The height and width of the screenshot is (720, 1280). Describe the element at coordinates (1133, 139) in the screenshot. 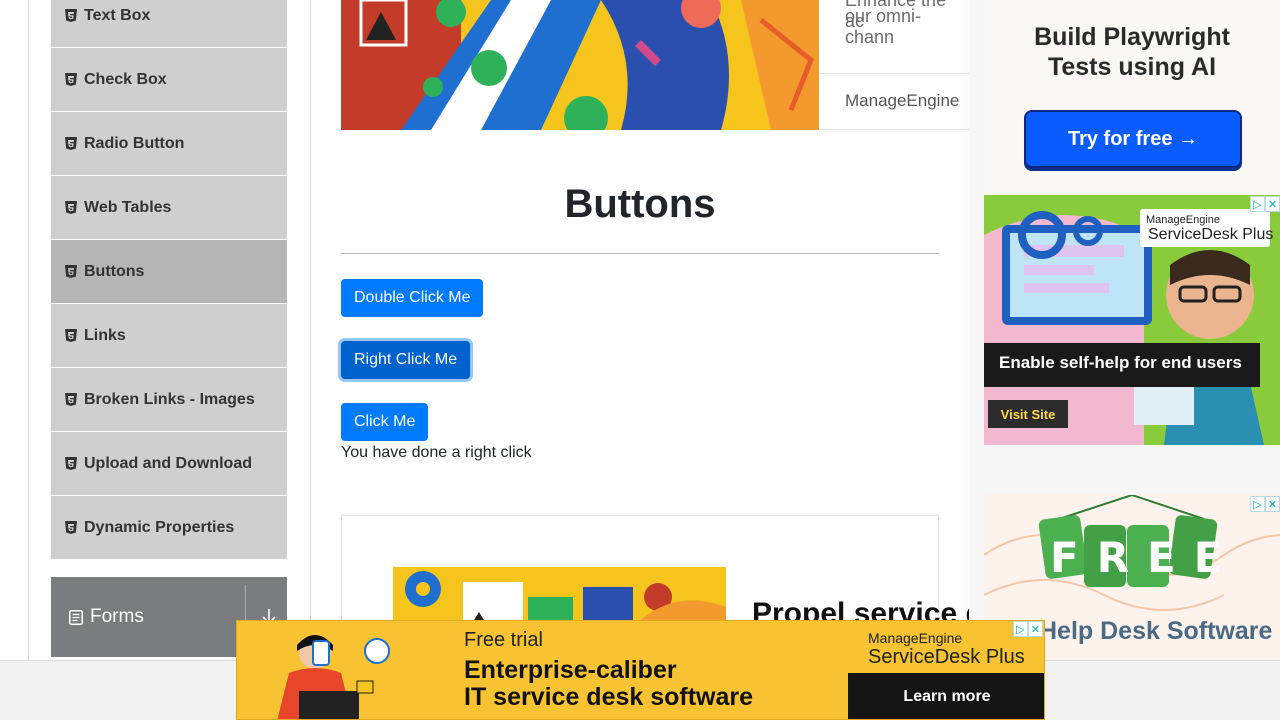

I see `try-for-free-button: Try for free →` at that location.